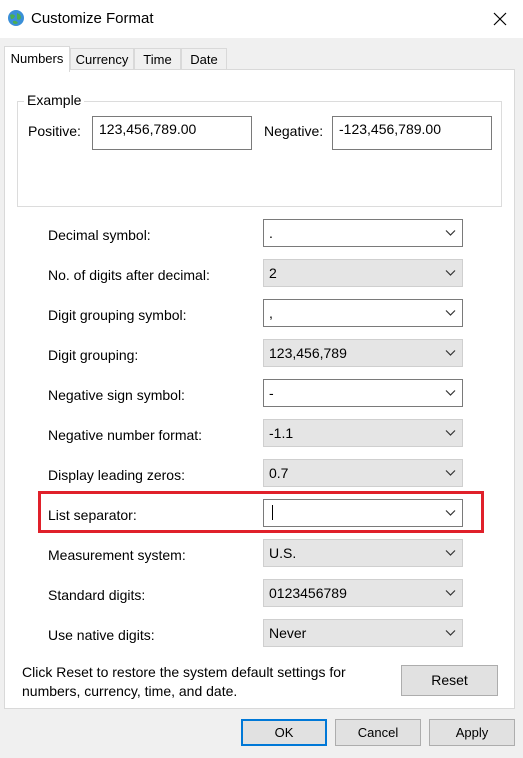 The height and width of the screenshot is (758, 523). I want to click on negative-sign-symbol-value: -, so click(271, 393).